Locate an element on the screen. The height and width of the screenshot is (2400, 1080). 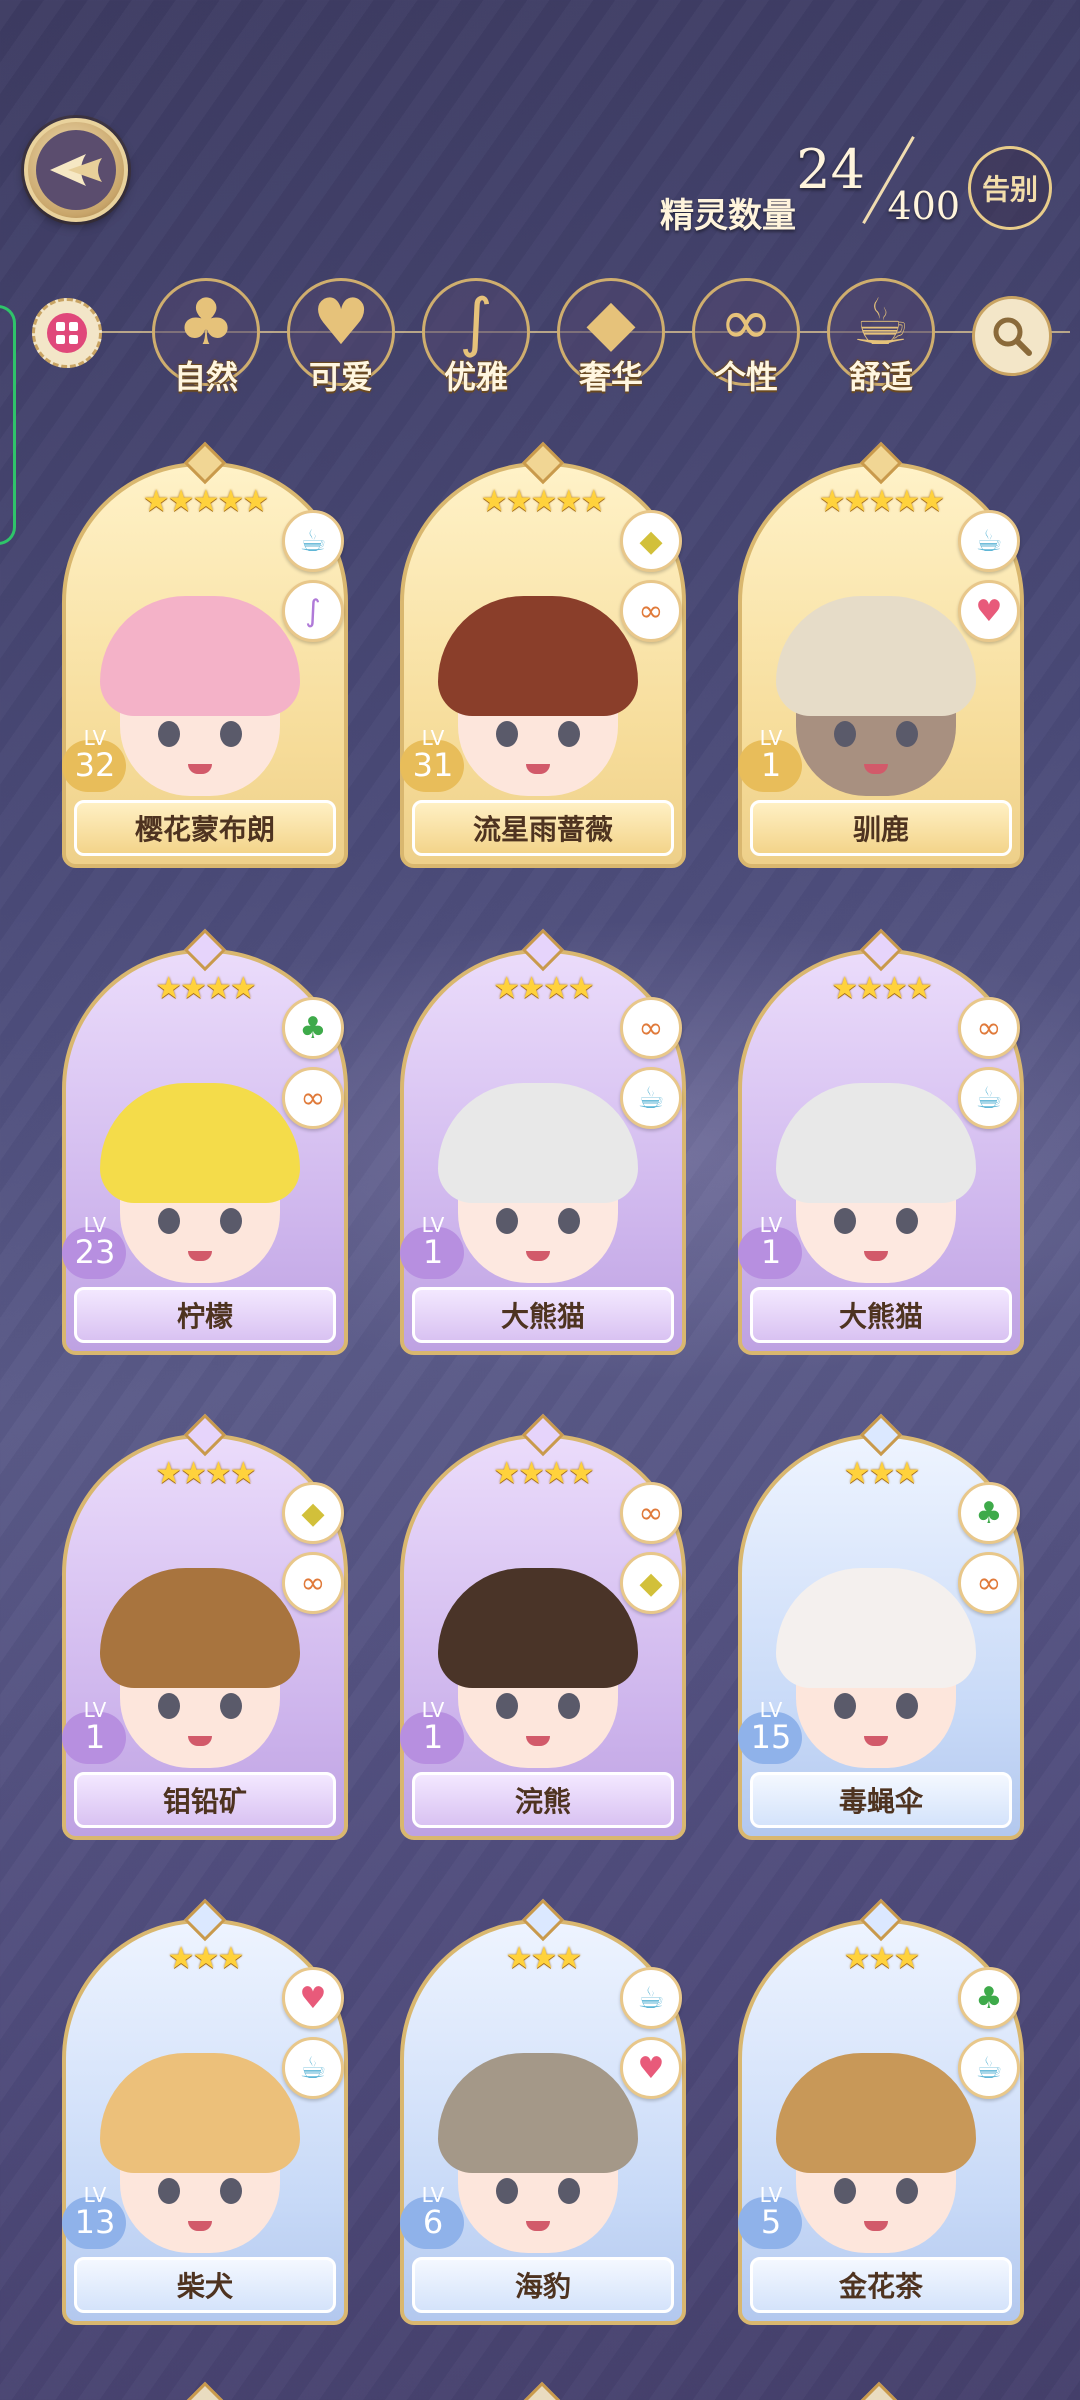
filter-heart: ♥ 可爱 is located at coordinates (341, 338).